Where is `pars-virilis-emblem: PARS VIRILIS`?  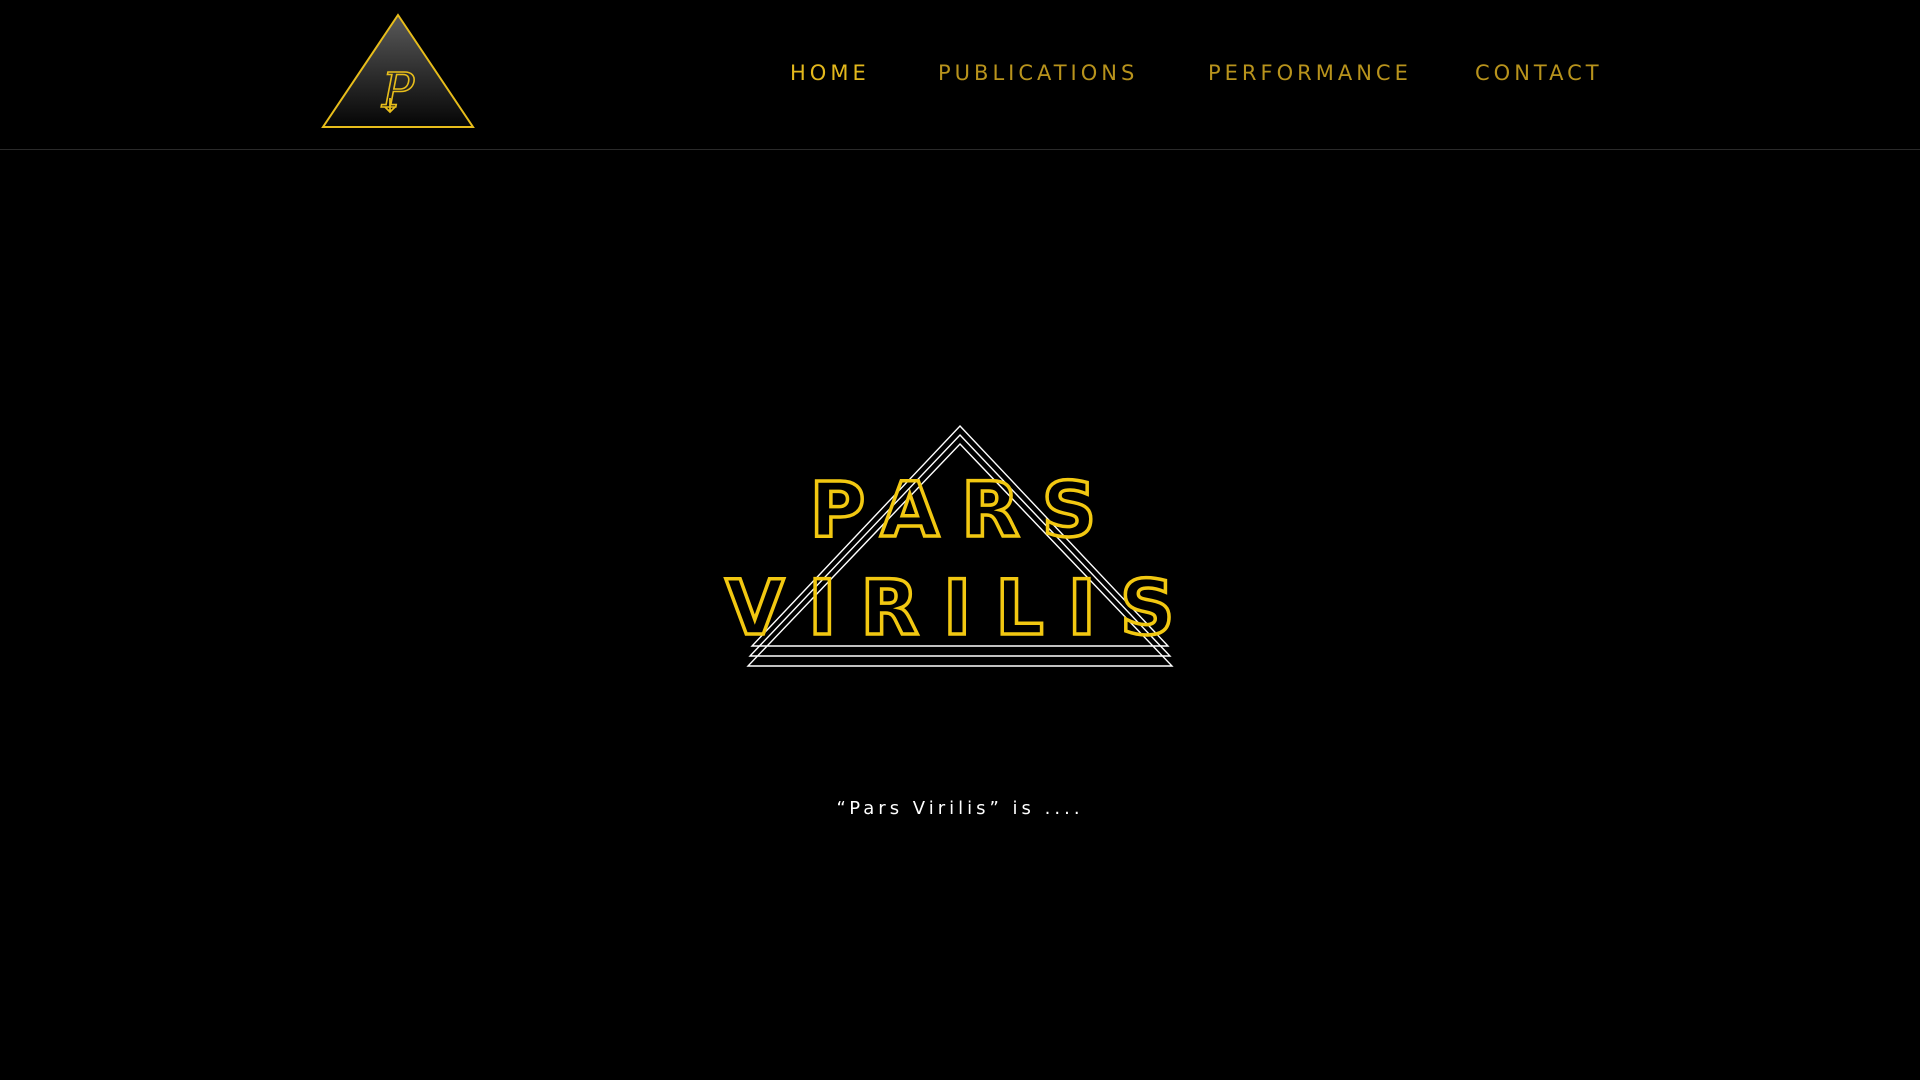 pars-virilis-emblem: PARS VIRILIS is located at coordinates (950, 545).